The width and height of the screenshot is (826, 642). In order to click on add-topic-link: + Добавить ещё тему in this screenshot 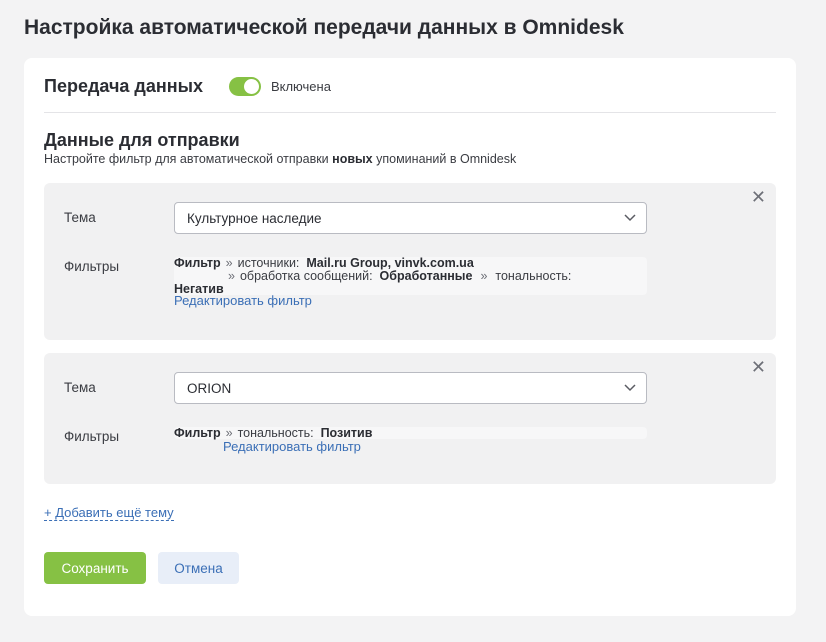, I will do `click(109, 513)`.